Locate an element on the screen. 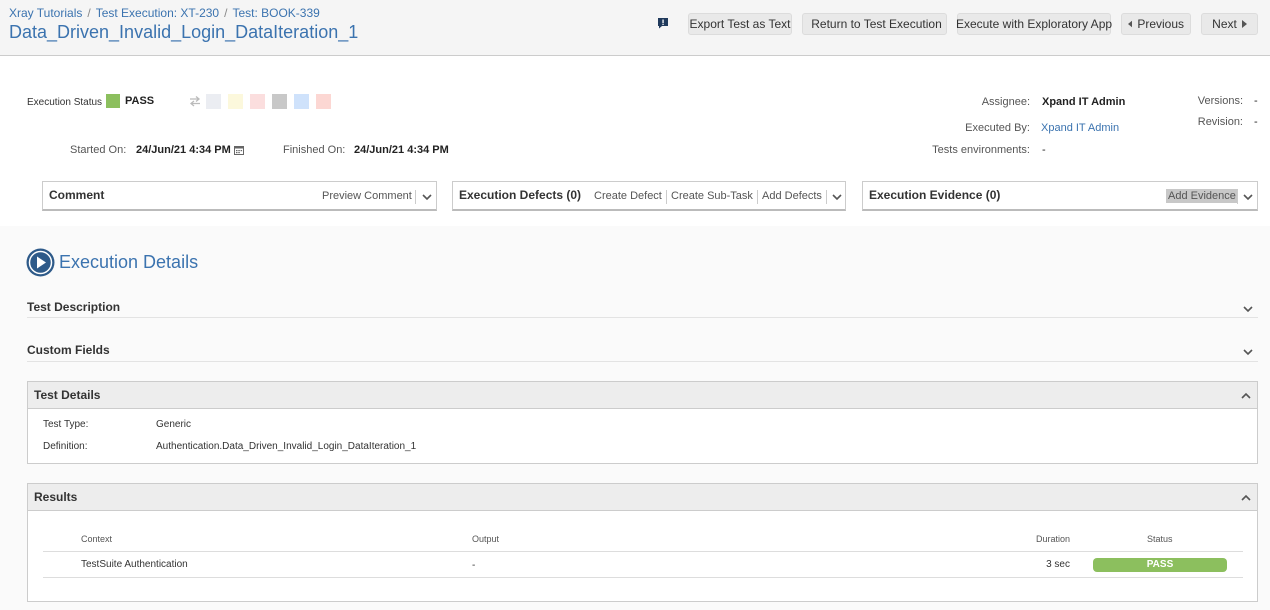  create-defect-button: Create Defect is located at coordinates (628, 196).